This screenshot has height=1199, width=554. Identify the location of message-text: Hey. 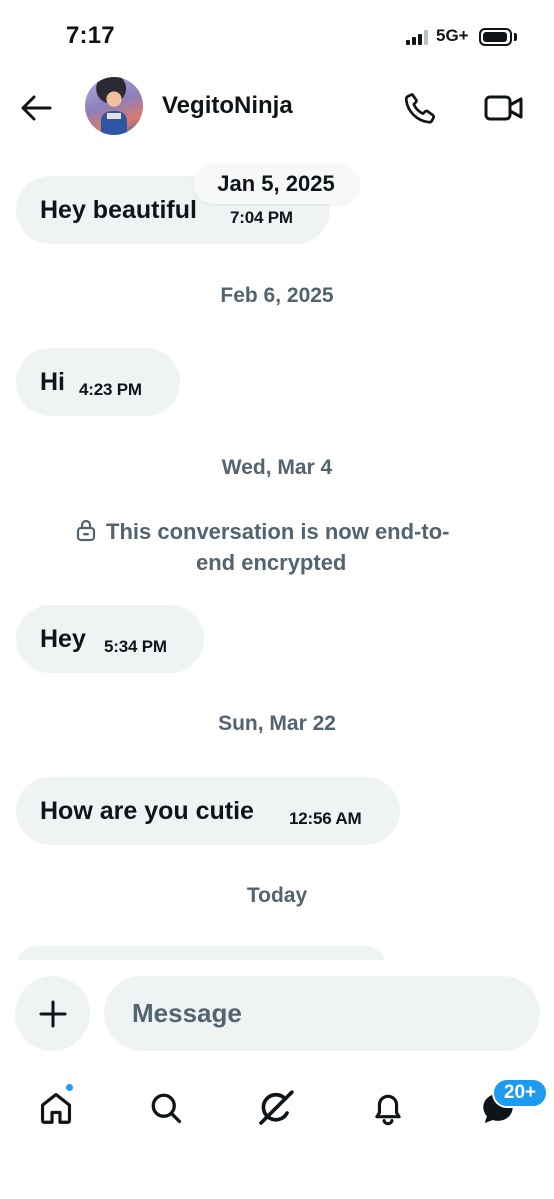
(63, 639).